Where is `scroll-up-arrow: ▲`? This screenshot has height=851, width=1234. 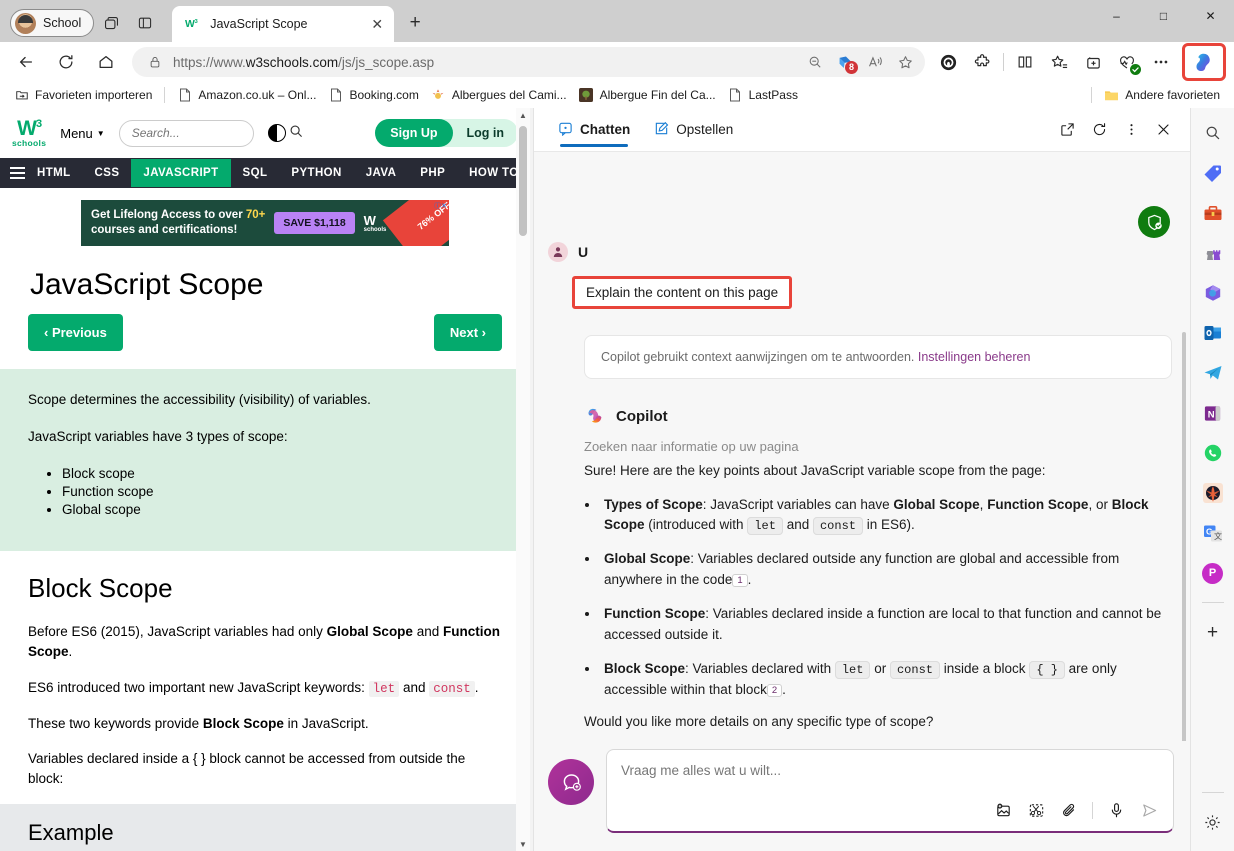
scroll-up-arrow: ▲ is located at coordinates (523, 115).